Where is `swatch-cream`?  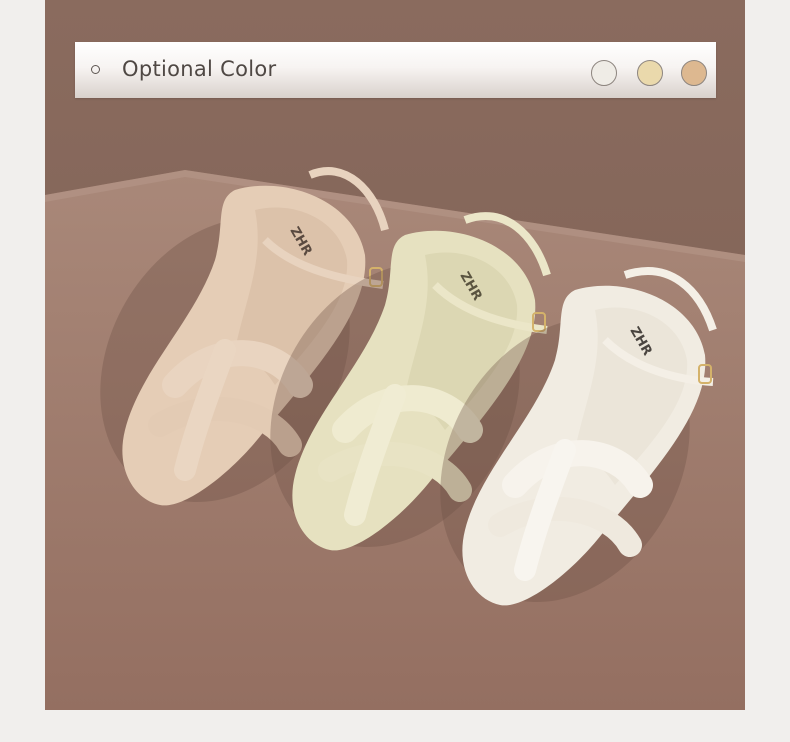
swatch-cream is located at coordinates (650, 73).